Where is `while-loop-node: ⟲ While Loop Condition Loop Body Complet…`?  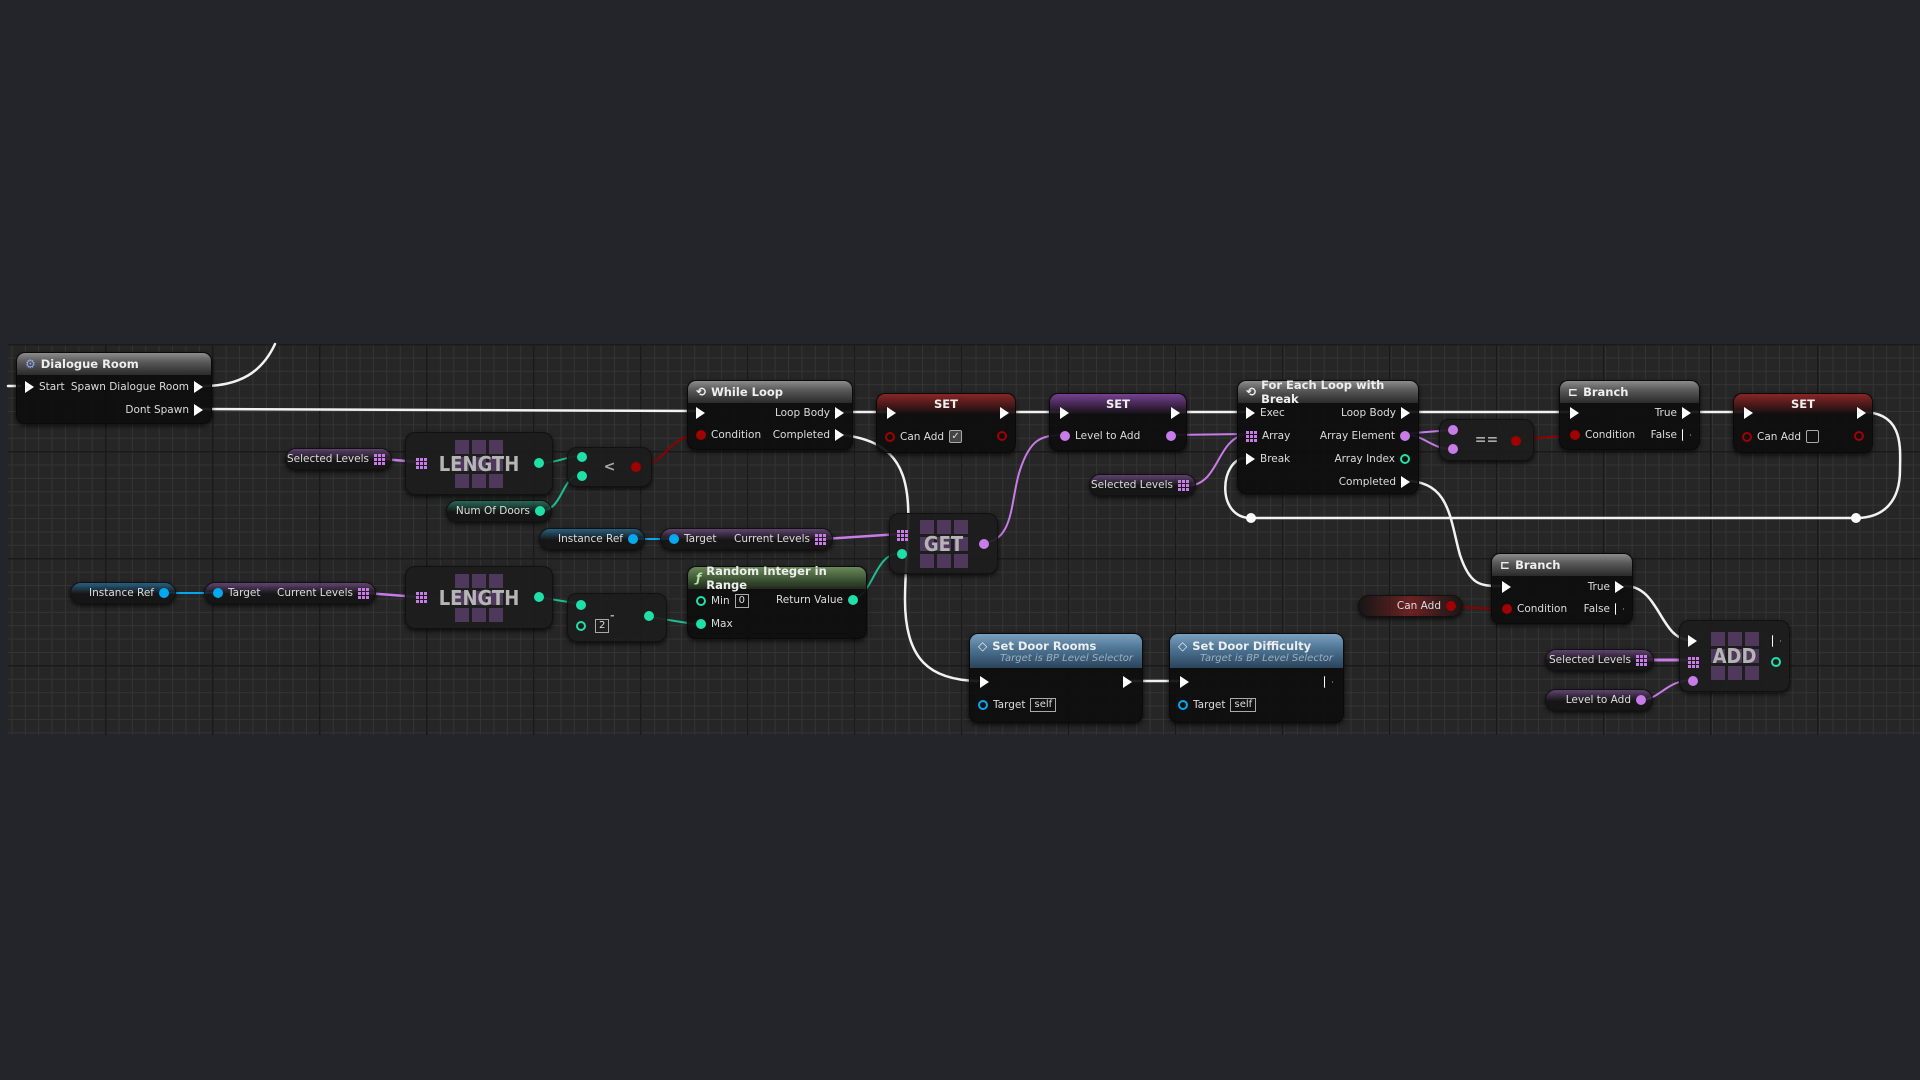 while-loop-node: ⟲ While Loop Condition Loop Body Complet… is located at coordinates (770, 415).